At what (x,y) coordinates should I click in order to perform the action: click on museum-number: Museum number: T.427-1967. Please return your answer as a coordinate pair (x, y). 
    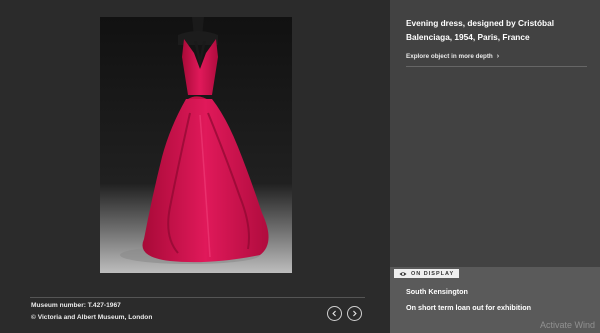
    Looking at the image, I should click on (76, 305).